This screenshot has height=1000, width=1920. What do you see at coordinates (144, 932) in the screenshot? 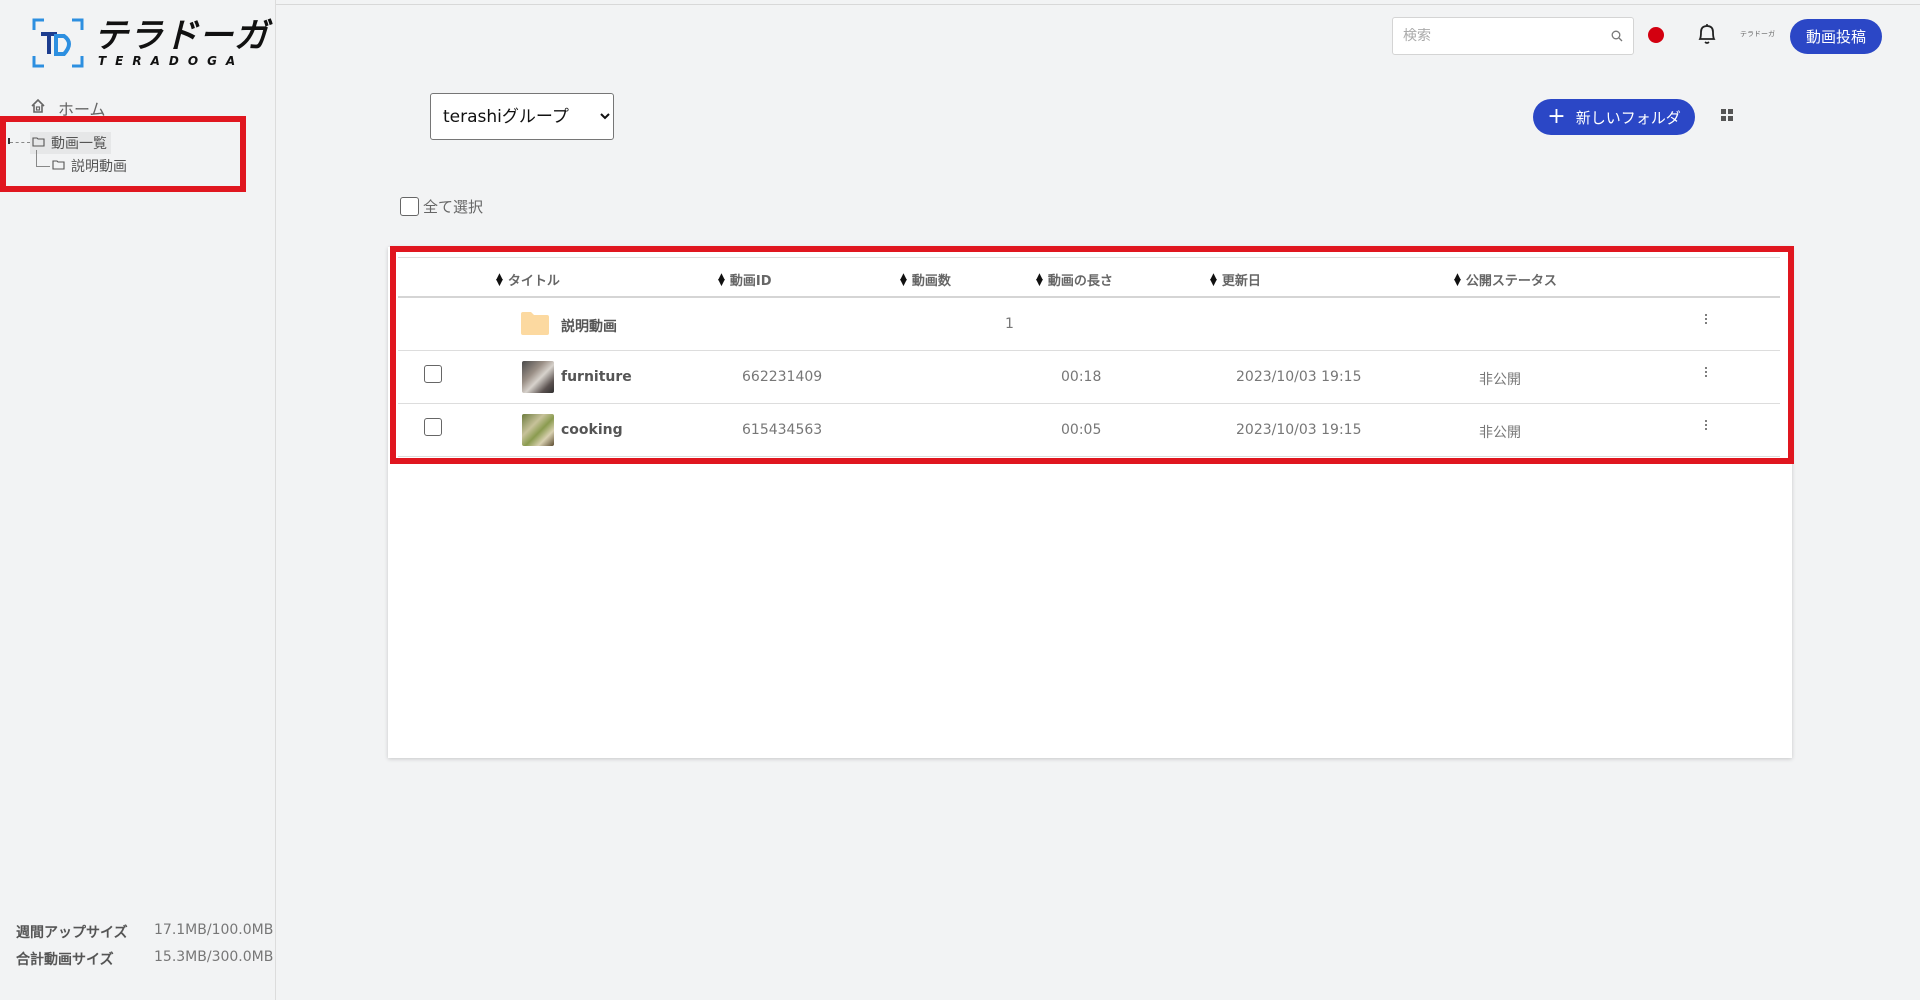
I see `usage-weekly: 週間アップサイズ 17.1MB/100.0MB` at bounding box center [144, 932].